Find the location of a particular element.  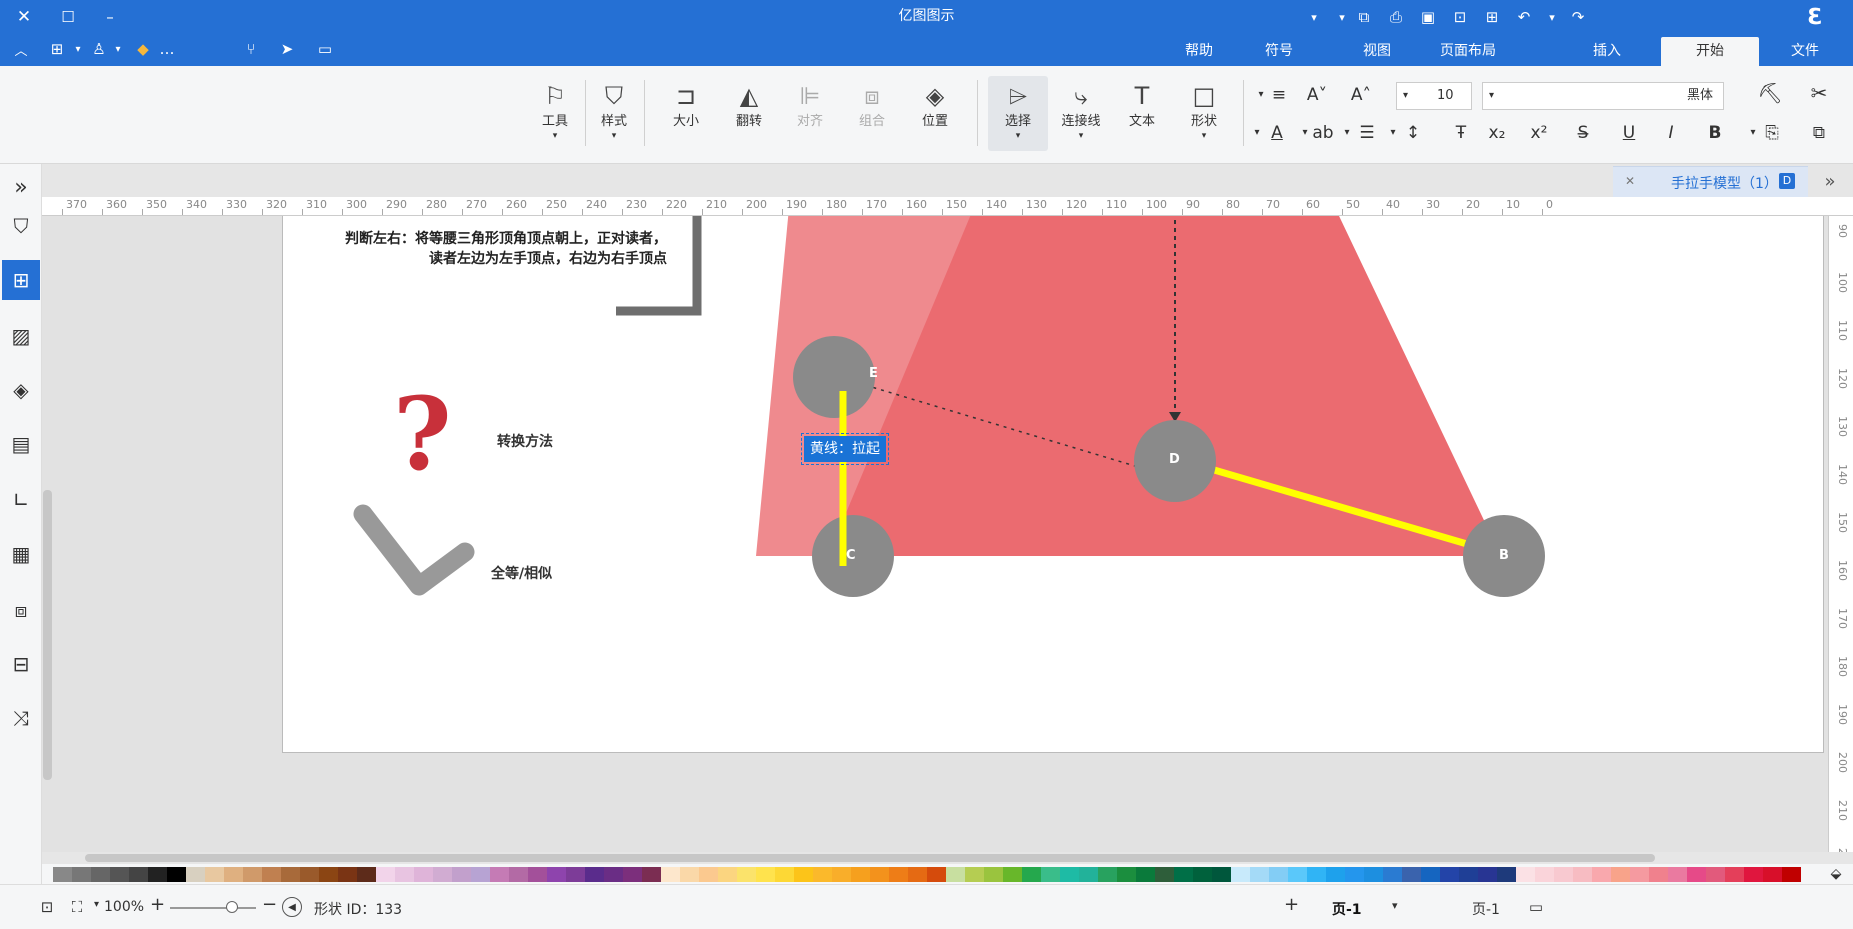

tools-button: ⚐ 工具 ▾ is located at coordinates (555, 113).